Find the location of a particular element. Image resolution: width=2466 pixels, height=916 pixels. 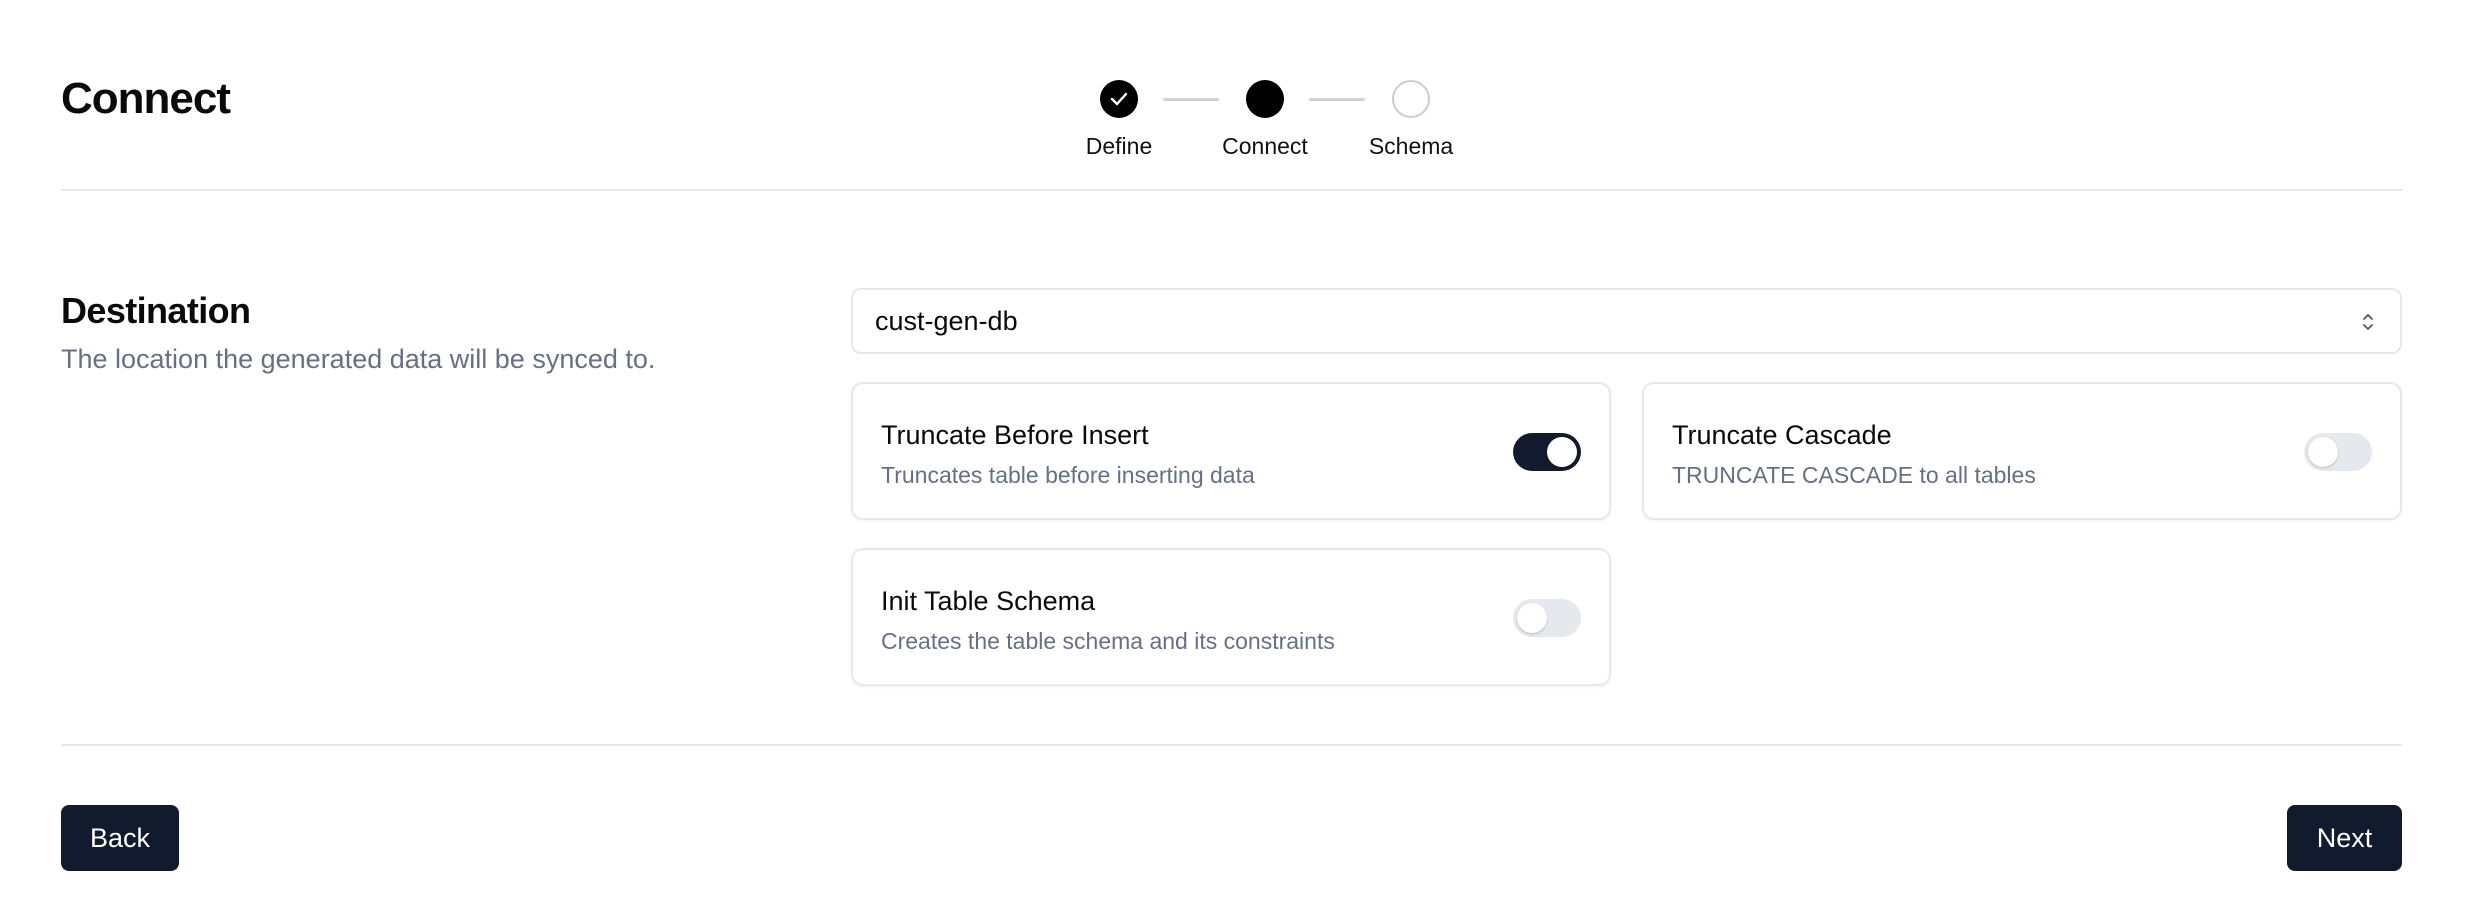

destination-select: cust-gen-db is located at coordinates (1626, 321).